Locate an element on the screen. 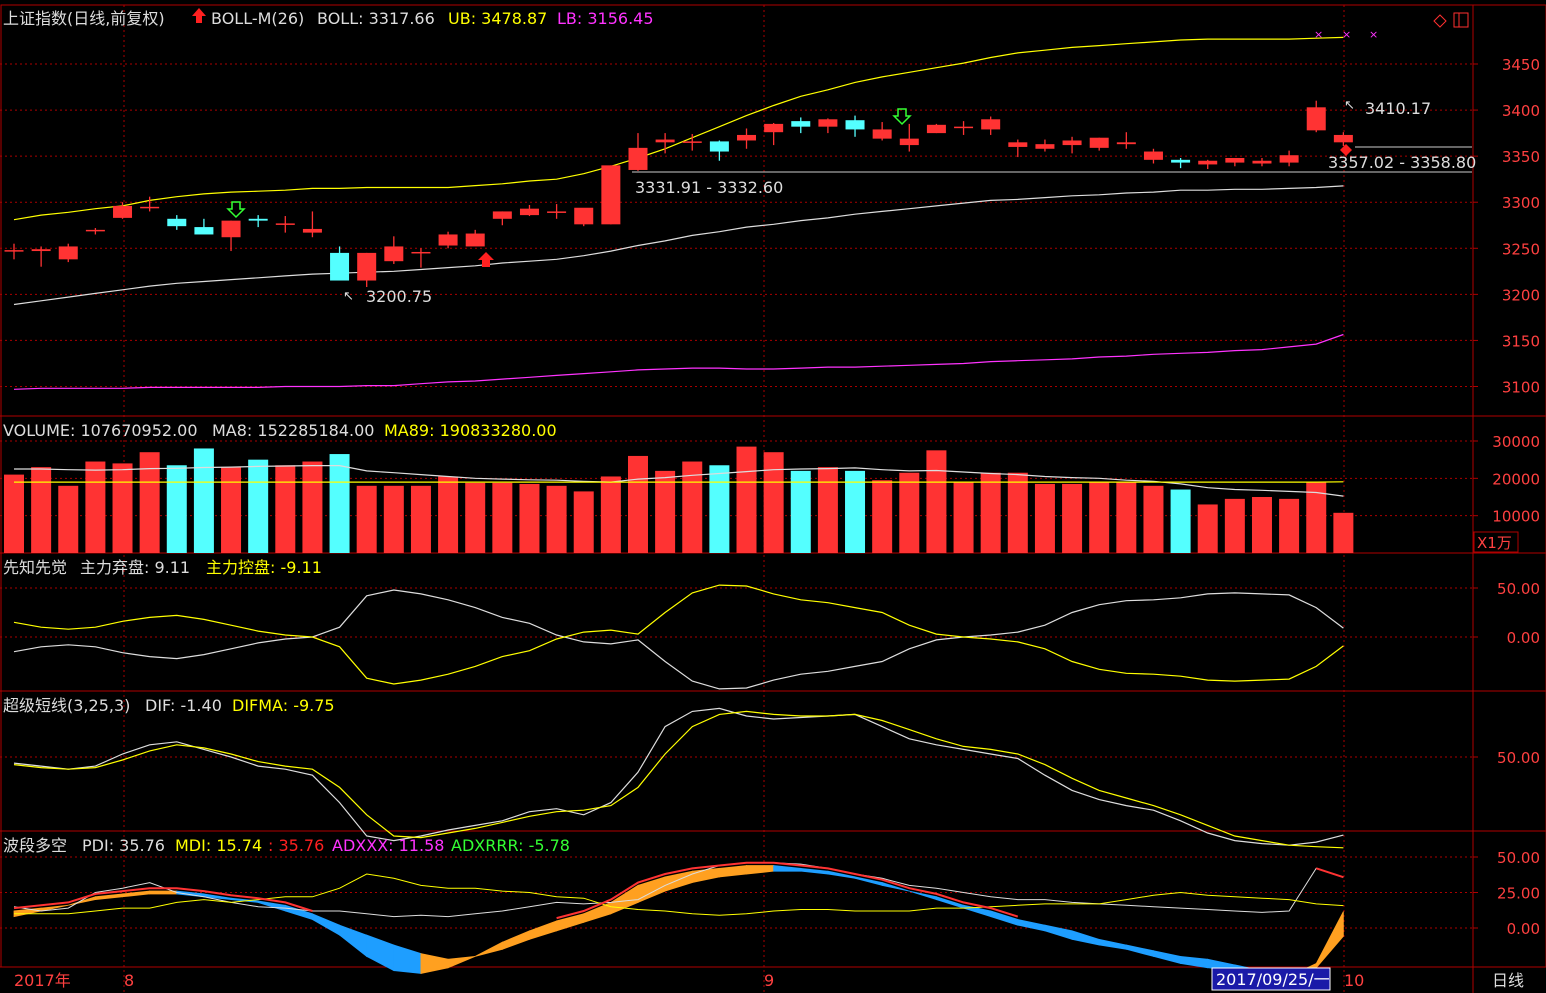 The width and height of the screenshot is (1546, 993). high-arrow-icon: ↖ is located at coordinates (1349, 105).